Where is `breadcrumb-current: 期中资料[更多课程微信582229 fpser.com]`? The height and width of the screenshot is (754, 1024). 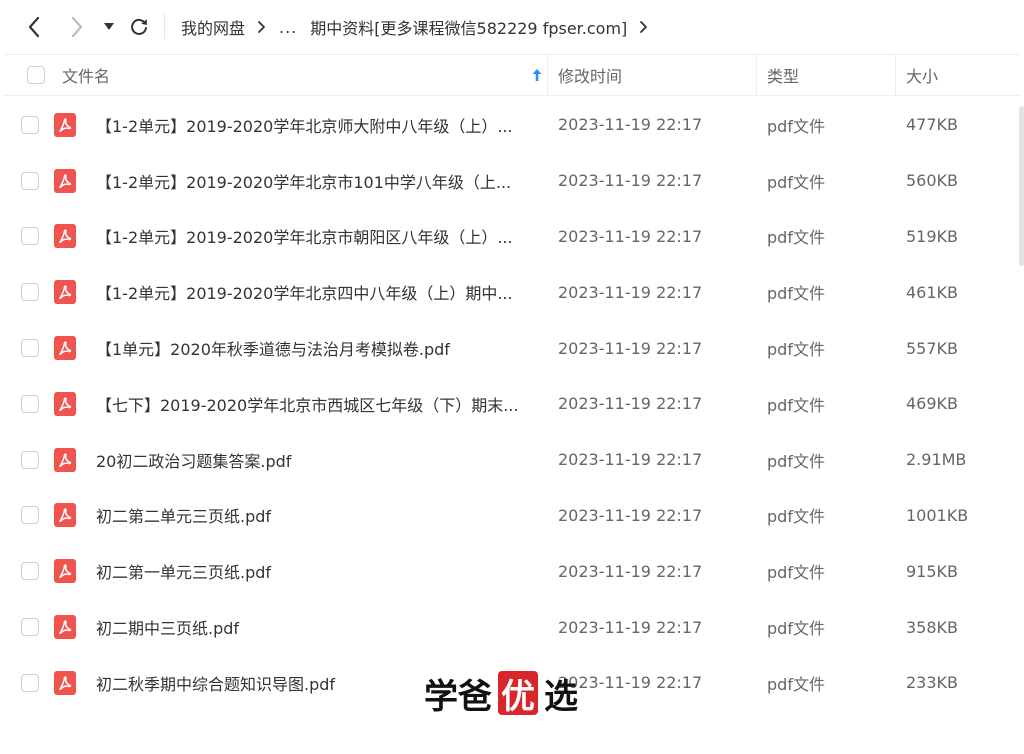 breadcrumb-current: 期中资料[更多课程微信582229 fpser.com] is located at coordinates (468, 27).